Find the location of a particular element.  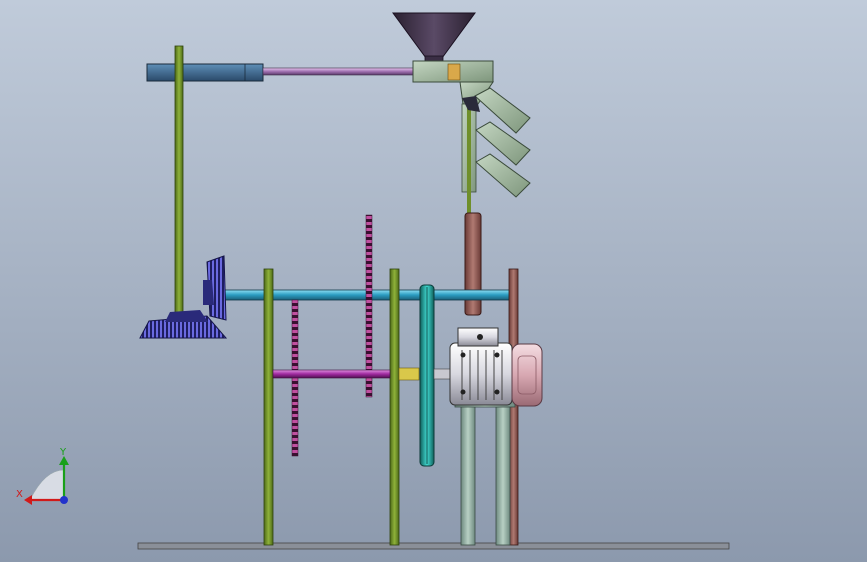

hopper is located at coordinates (434, 39).